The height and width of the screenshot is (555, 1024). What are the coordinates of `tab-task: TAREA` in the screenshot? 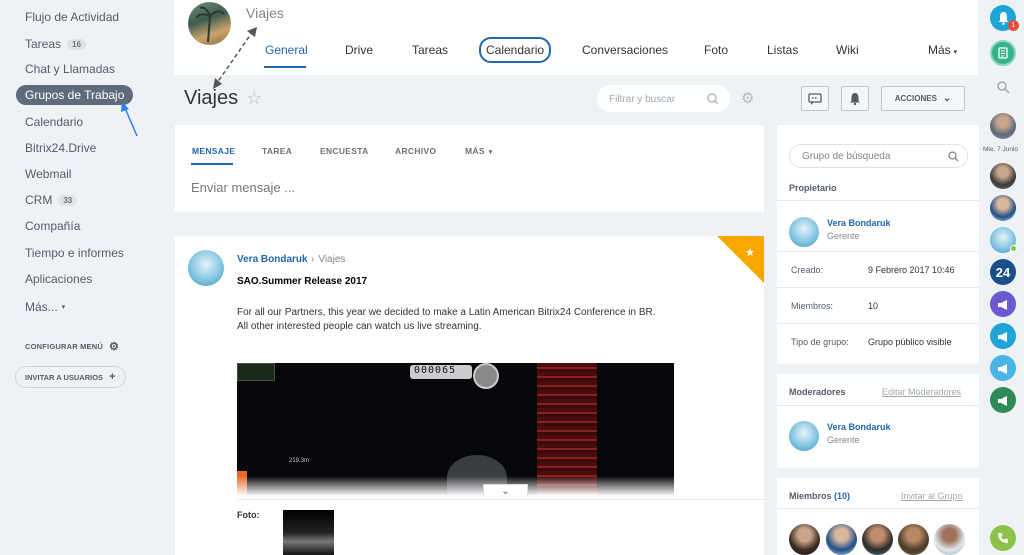 It's located at (277, 151).